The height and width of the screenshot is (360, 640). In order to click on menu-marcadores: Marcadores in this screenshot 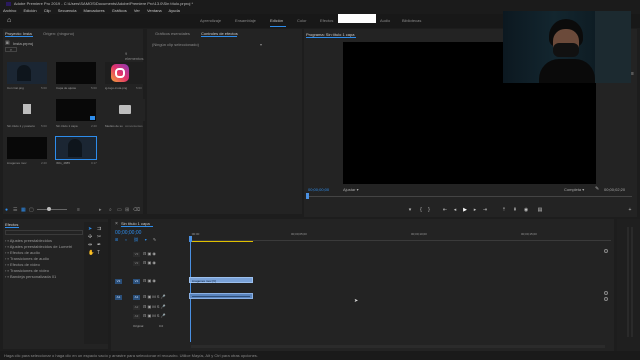, I will do `click(94, 10)`.